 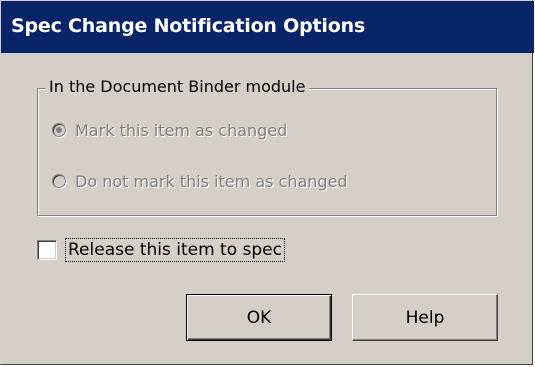 I want to click on radio-mark-changed: Mark this item as changed, so click(x=169, y=130).